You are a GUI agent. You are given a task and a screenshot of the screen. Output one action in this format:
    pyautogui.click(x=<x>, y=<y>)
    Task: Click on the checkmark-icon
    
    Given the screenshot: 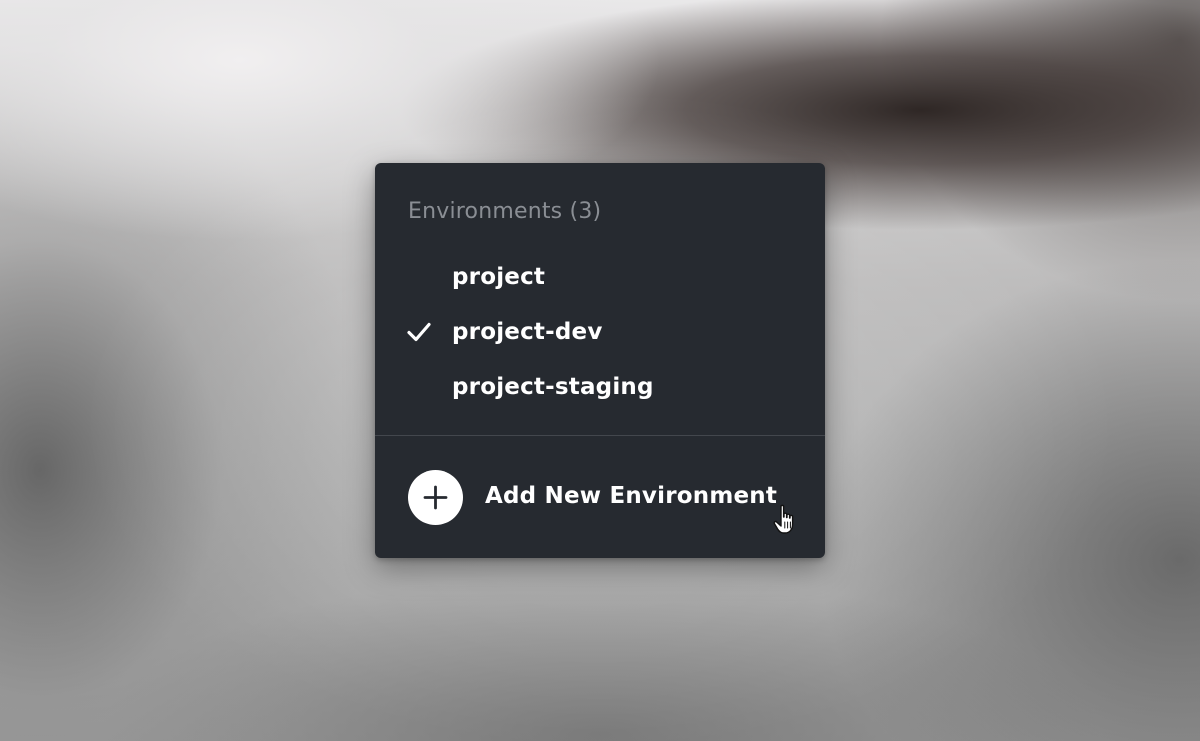 What is the action you would take?
    pyautogui.click(x=419, y=332)
    